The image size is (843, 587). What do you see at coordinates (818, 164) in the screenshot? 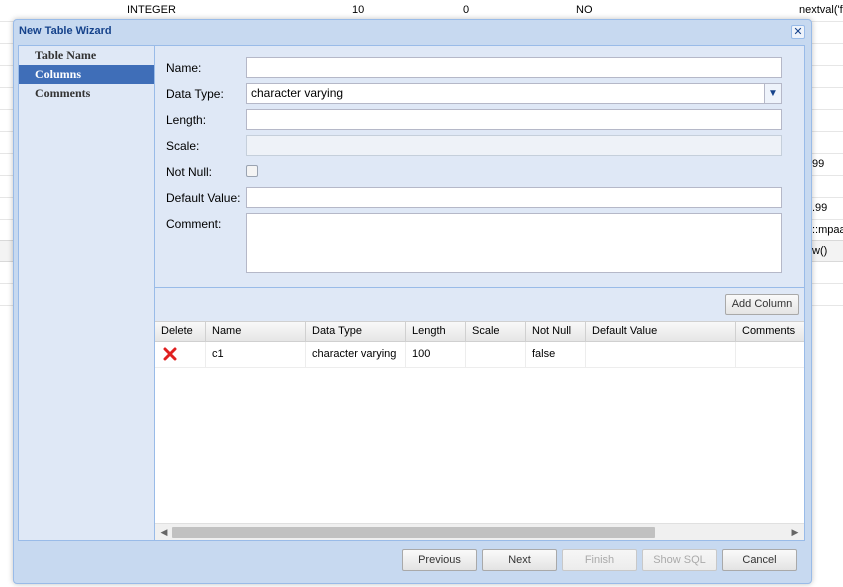
I see `bg-partial-text: 99` at bounding box center [818, 164].